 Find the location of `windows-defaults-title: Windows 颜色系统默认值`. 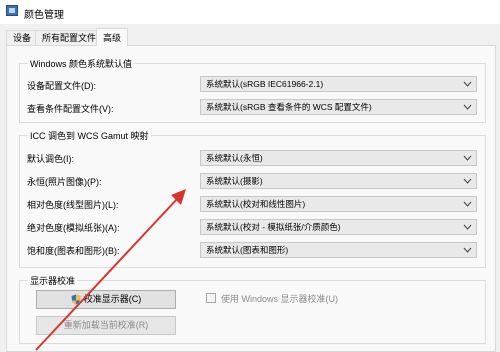

windows-defaults-title: Windows 颜色系统默认值 is located at coordinates (81, 63).